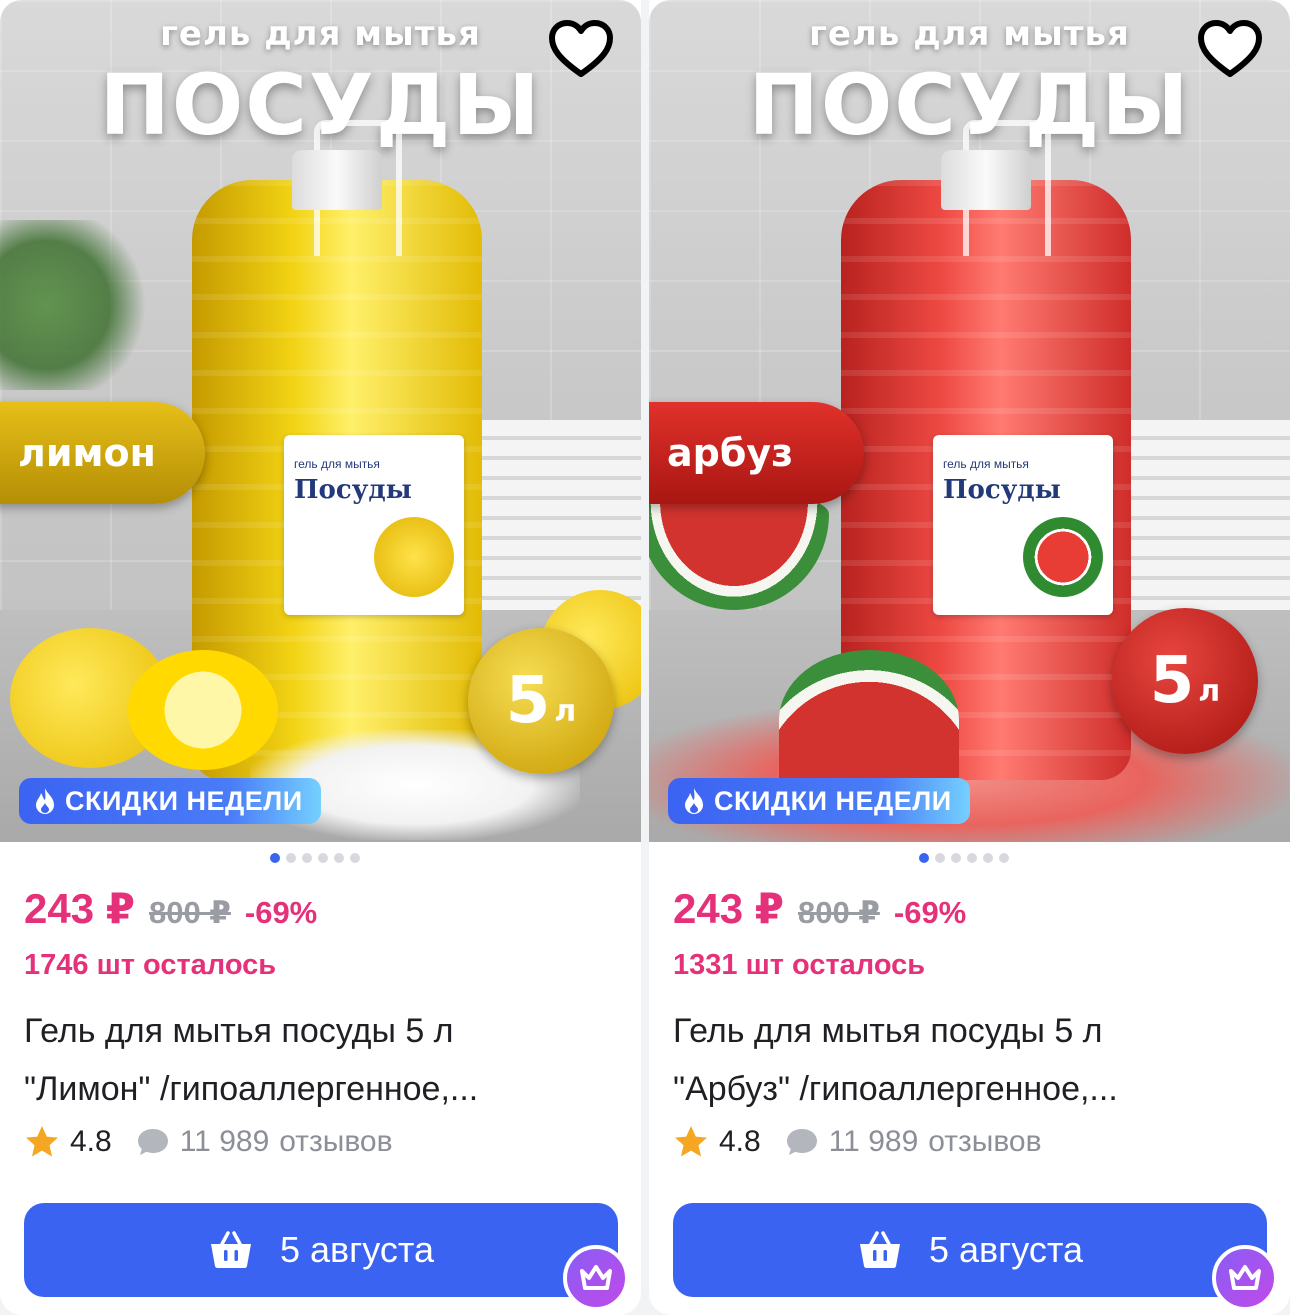 The image size is (1290, 1315). I want to click on flavor-pill: арбуз, so click(756, 453).